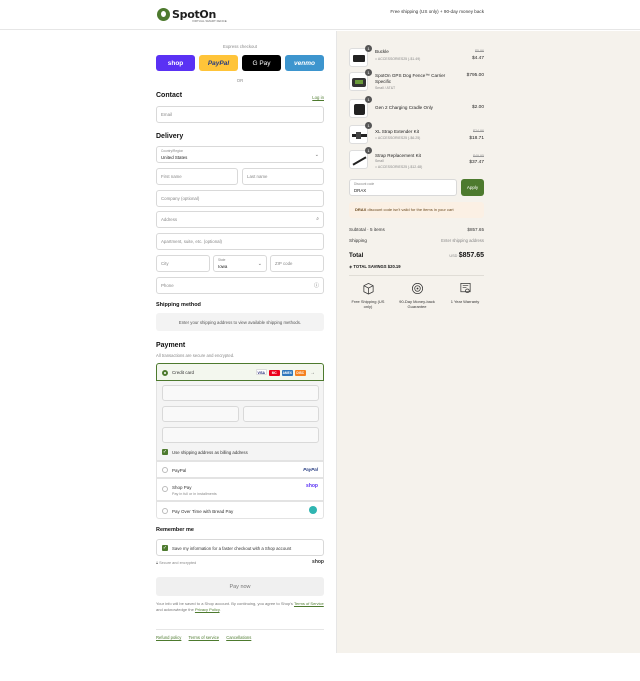  Describe the element at coordinates (368, 288) in the screenshot. I see `box-icon` at that location.